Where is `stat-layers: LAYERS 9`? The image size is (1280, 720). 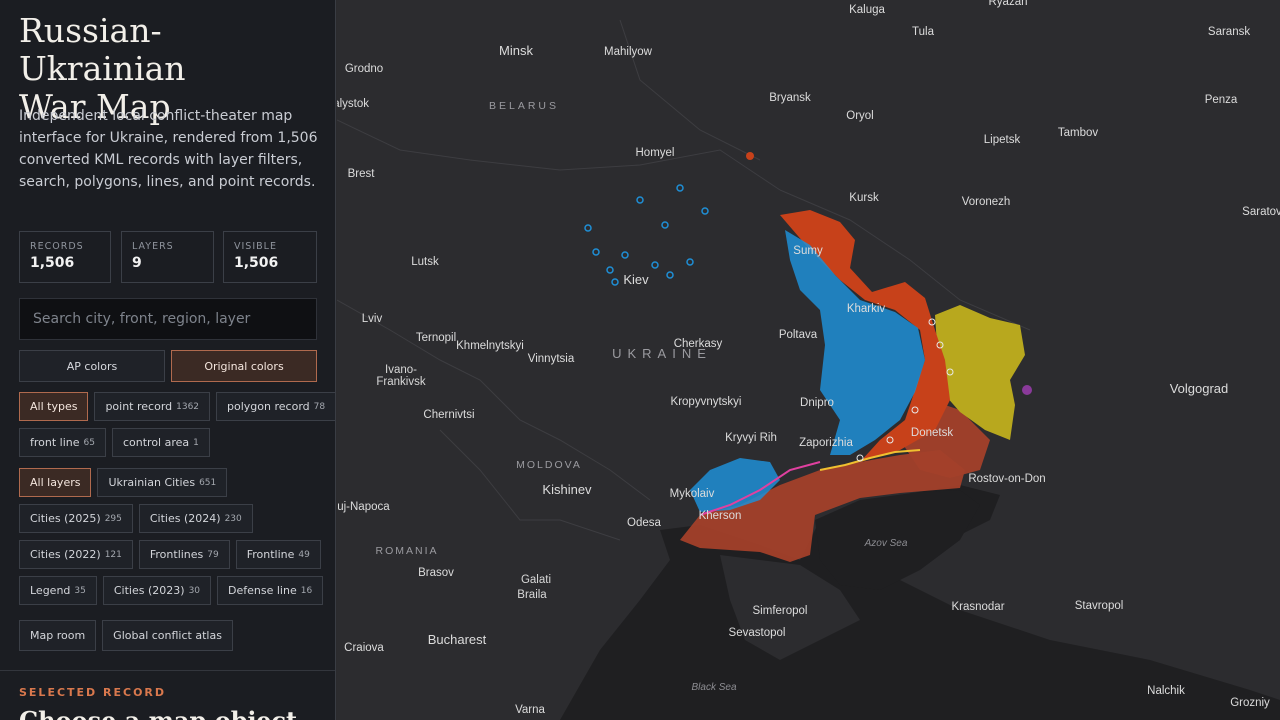 stat-layers: LAYERS 9 is located at coordinates (167, 257).